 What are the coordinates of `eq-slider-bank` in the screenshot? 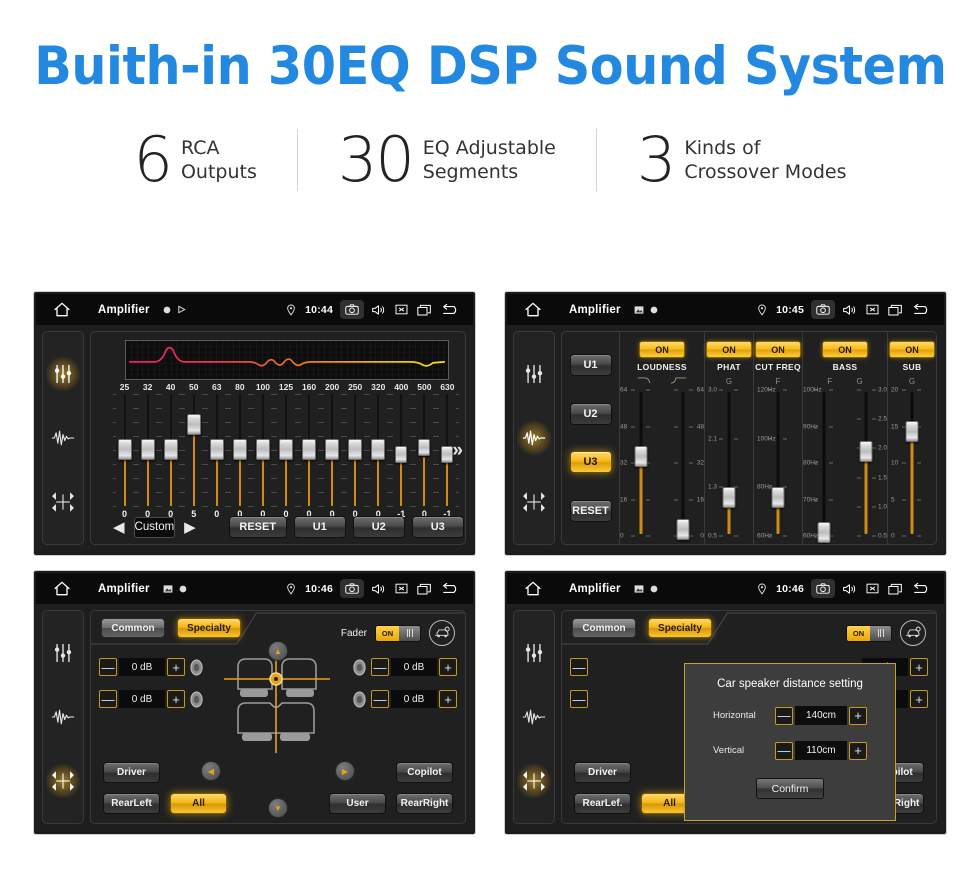 It's located at (286, 450).